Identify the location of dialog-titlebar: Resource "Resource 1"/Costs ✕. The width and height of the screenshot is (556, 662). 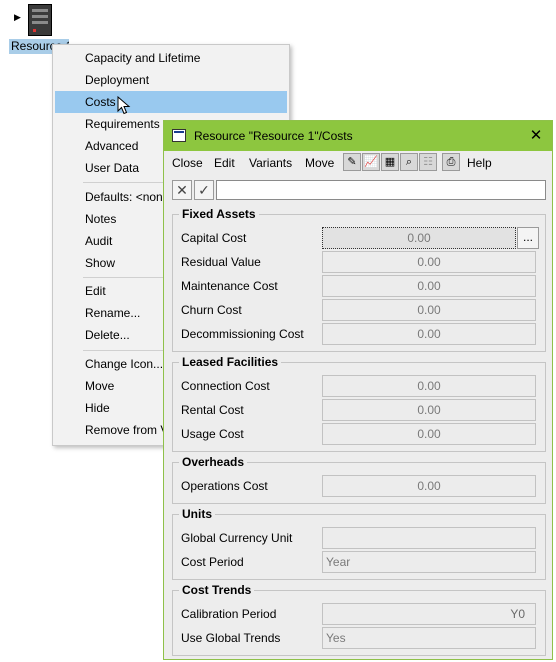
(358, 136).